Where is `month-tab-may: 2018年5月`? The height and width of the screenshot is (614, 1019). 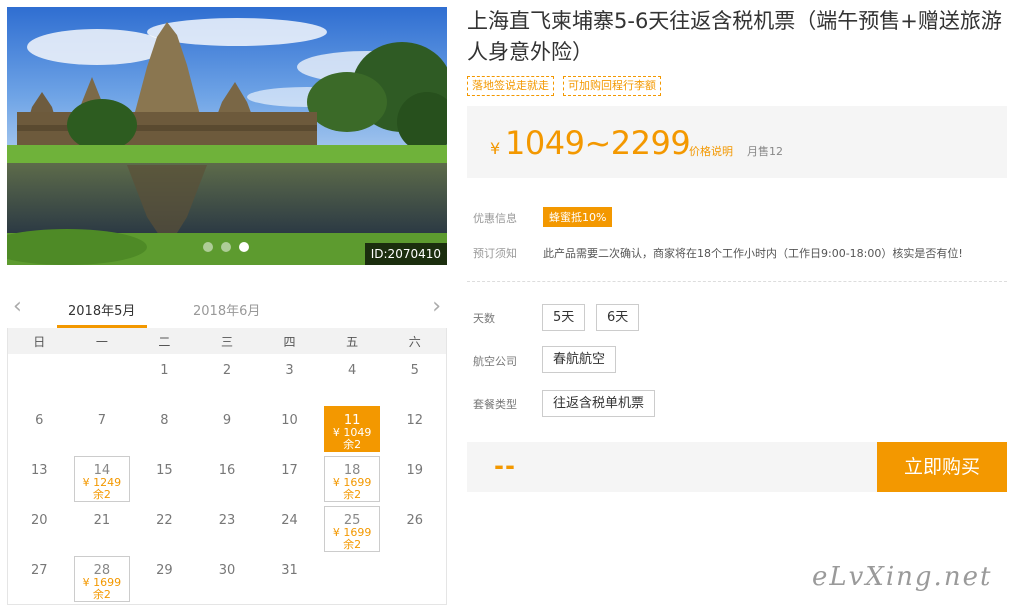
month-tab-may: 2018年5月 is located at coordinates (101, 309).